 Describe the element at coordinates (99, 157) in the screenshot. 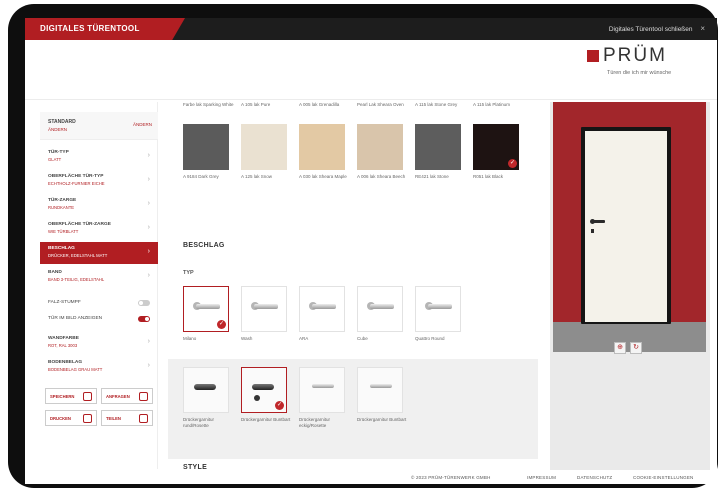

I see `sidebar-item-tuer-typ: TÜR-TYP GLATT ›` at that location.